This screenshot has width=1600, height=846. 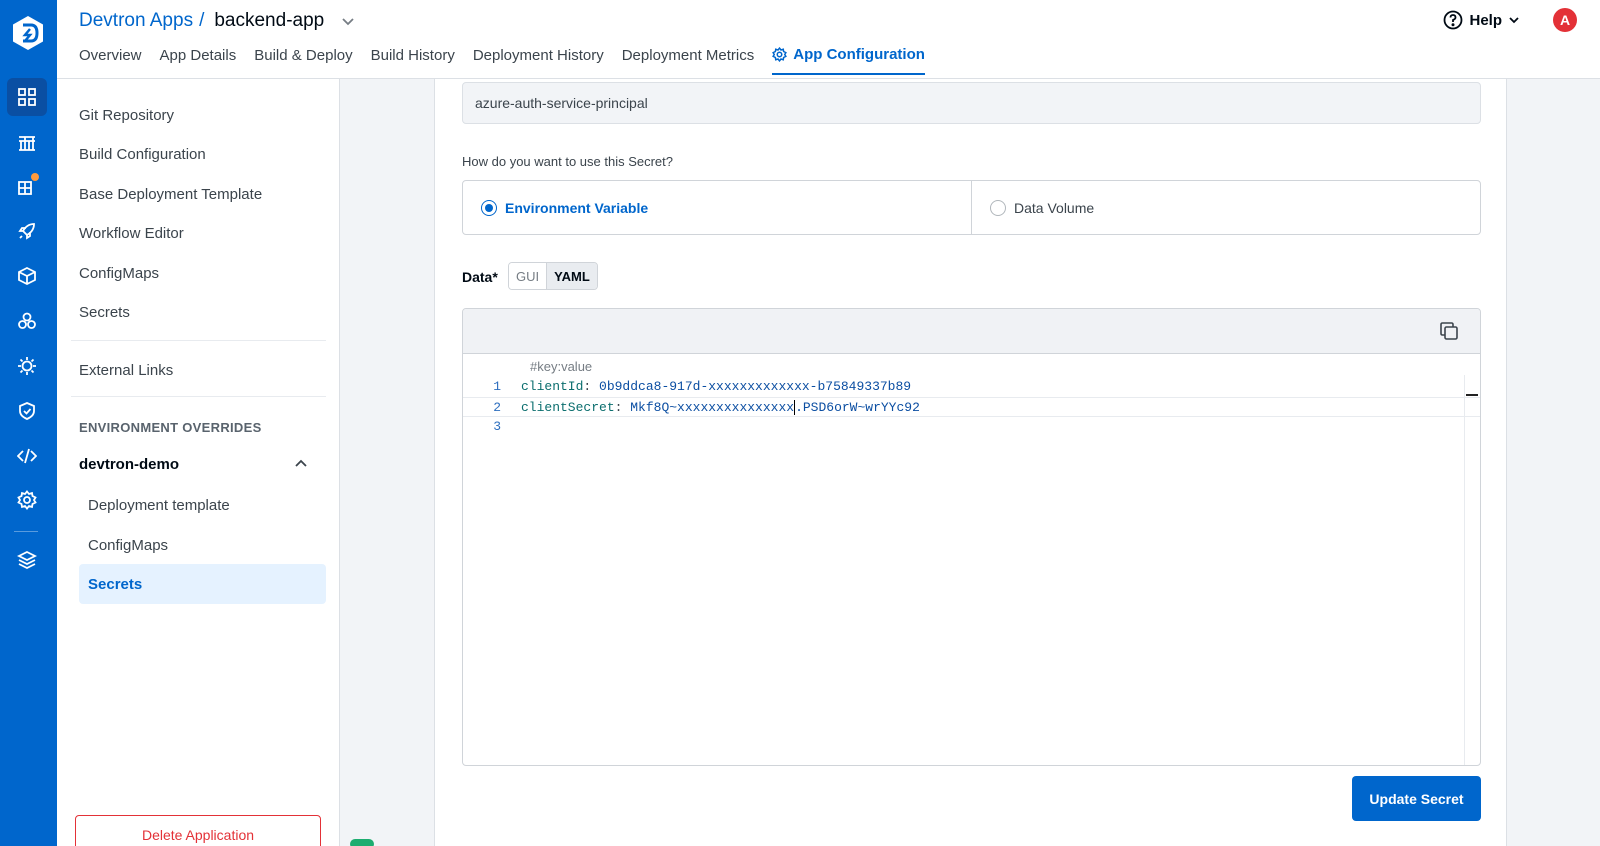 What do you see at coordinates (577, 207) in the screenshot?
I see `radio-environment-variable-label: Environment Variable` at bounding box center [577, 207].